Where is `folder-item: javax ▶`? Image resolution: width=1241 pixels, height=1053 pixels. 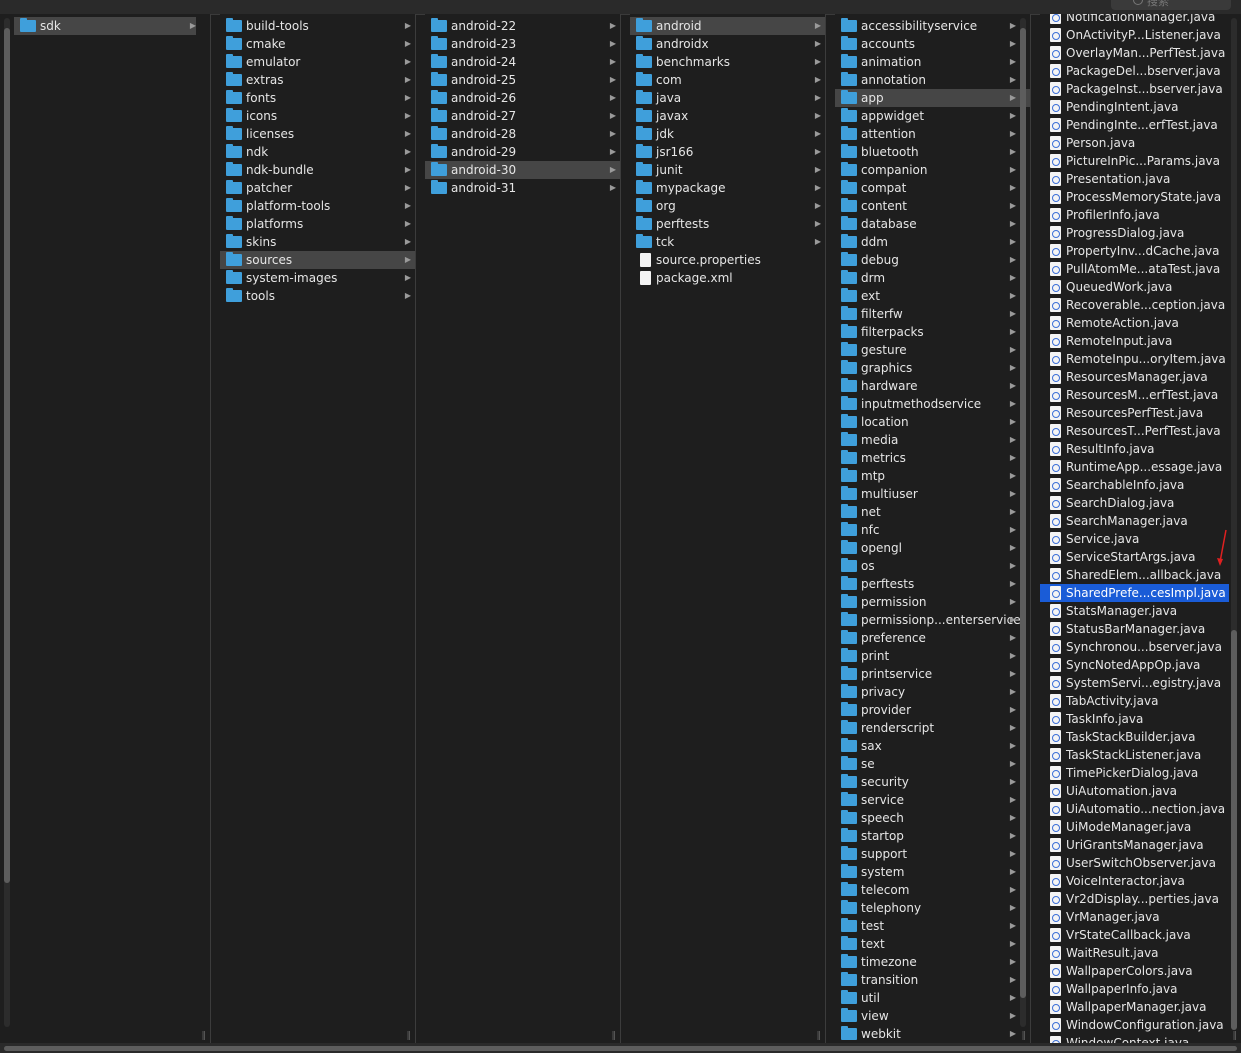 folder-item: javax ▶ is located at coordinates (727, 116).